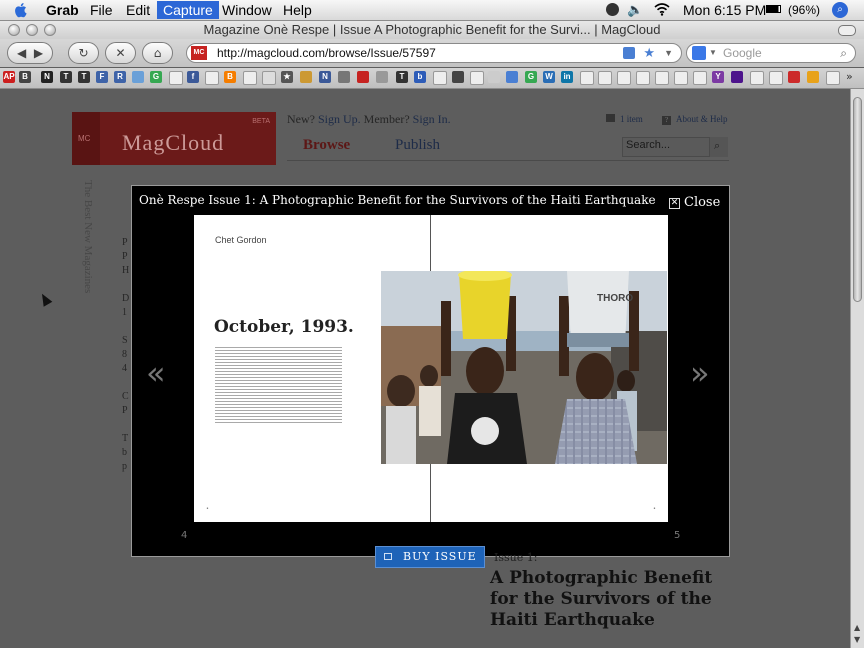 The image size is (864, 648). Describe the element at coordinates (326, 53) in the screenshot. I see `url-text: http://magcloud.com/browse/Issue/57597` at that location.